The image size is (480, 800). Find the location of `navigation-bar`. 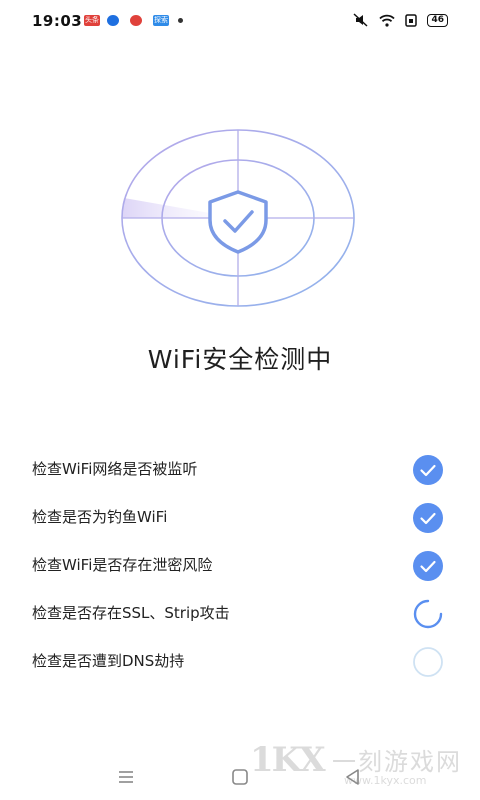

navigation-bar is located at coordinates (240, 777).